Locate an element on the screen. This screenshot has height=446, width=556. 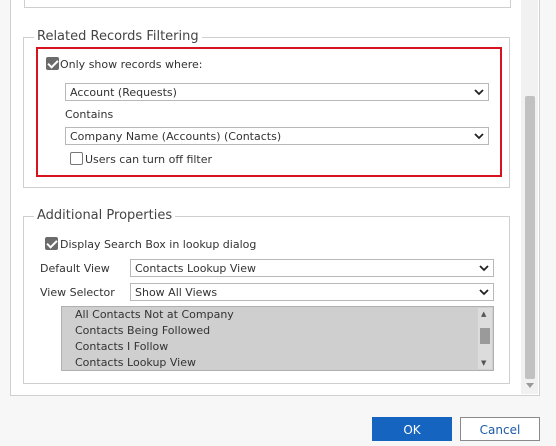
cancel-button: Cancel is located at coordinates (500, 429).